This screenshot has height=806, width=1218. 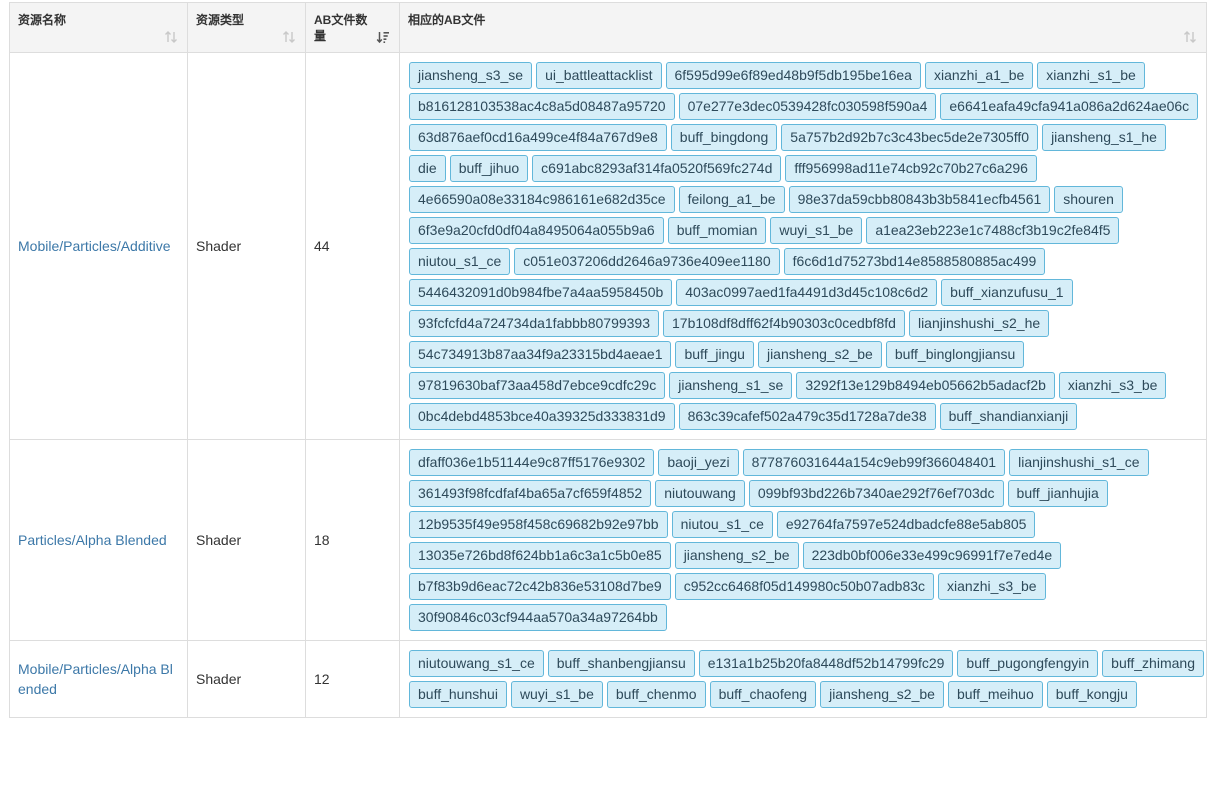 What do you see at coordinates (538, 524) in the screenshot?
I see `ab-file-tag: 12b9535f49e958f458c69682b92e97bb` at bounding box center [538, 524].